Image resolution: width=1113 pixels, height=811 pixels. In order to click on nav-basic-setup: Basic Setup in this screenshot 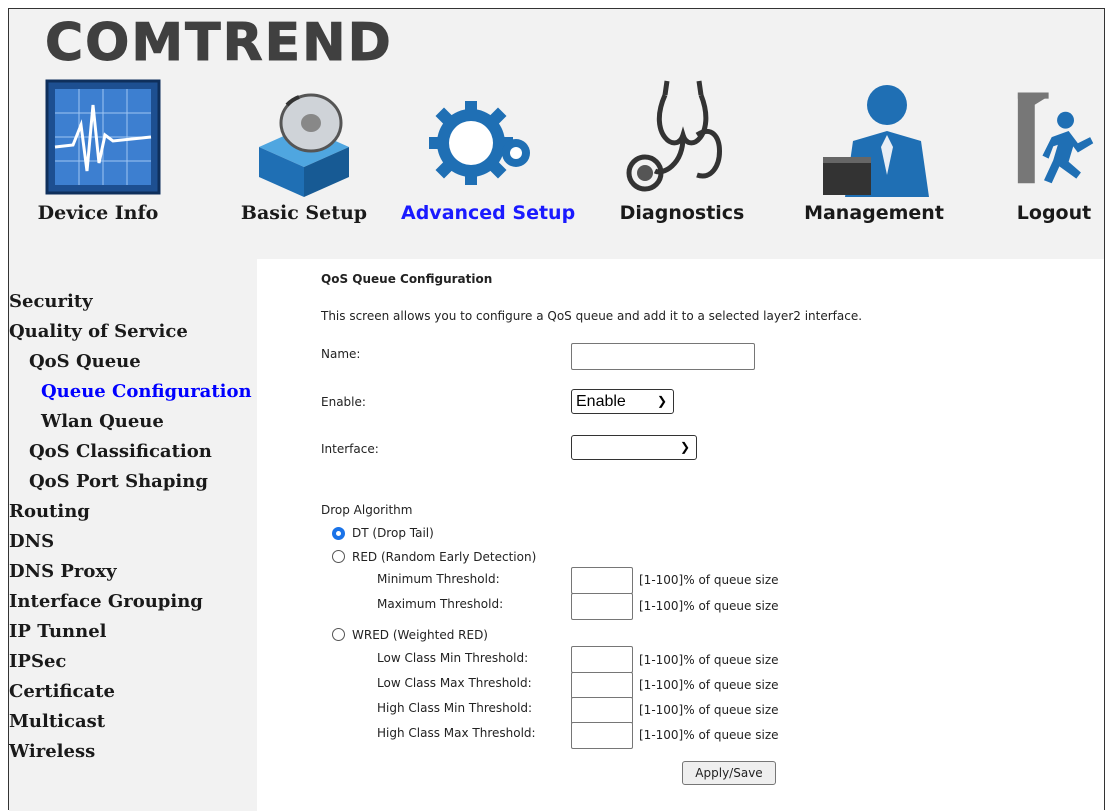, I will do `click(304, 149)`.